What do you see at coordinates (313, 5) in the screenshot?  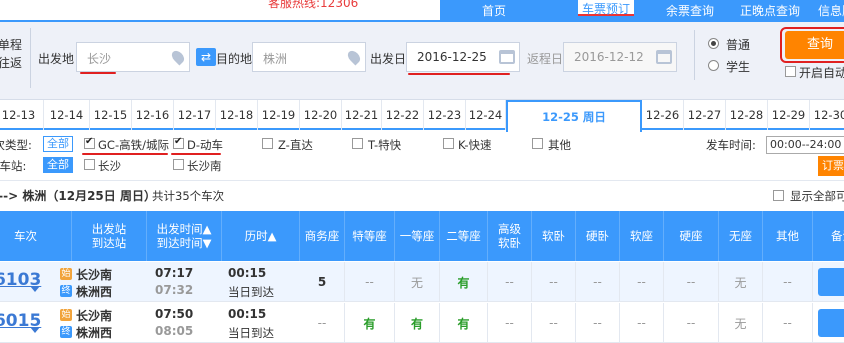 I see `hotline: 客服热线:12306` at bounding box center [313, 5].